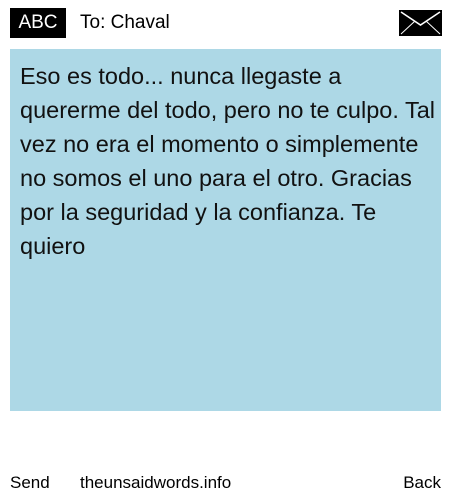 The image size is (450, 500). I want to click on bottom-bar: Send theunsaidwords.info Back, so click(225, 483).